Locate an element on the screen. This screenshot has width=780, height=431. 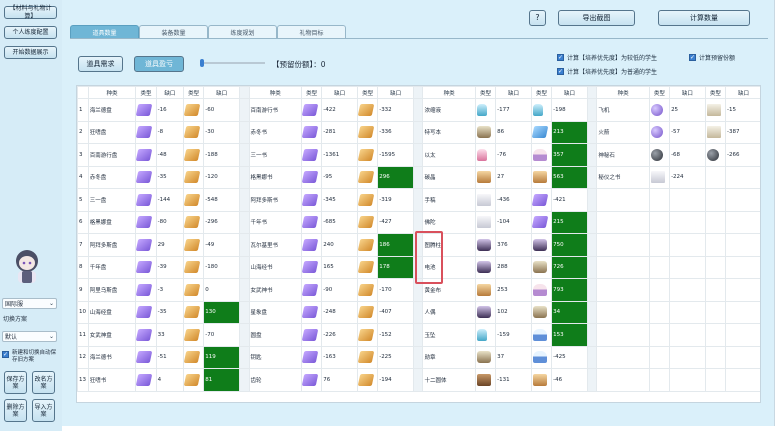
calc-normal-priority-option: ✓ 计算【培养优先度】为普通的学生 is located at coordinates (607, 71).